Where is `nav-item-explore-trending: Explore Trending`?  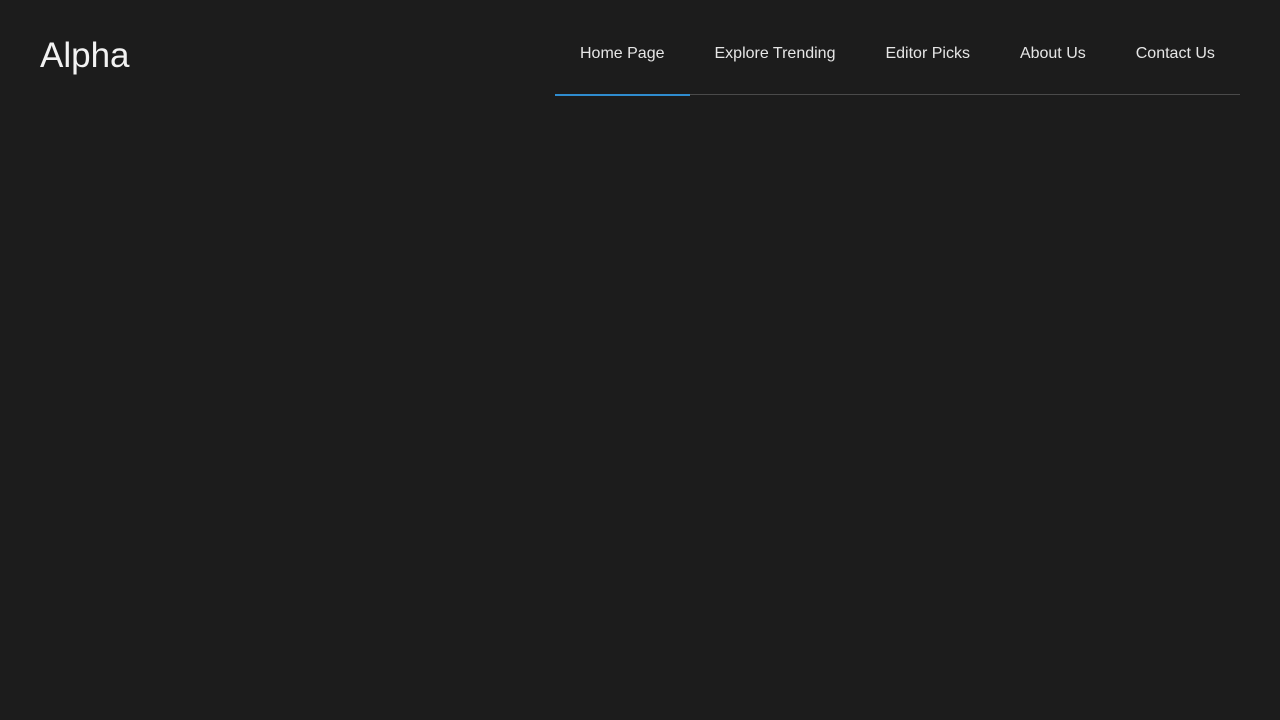 nav-item-explore-trending: Explore Trending is located at coordinates (775, 54).